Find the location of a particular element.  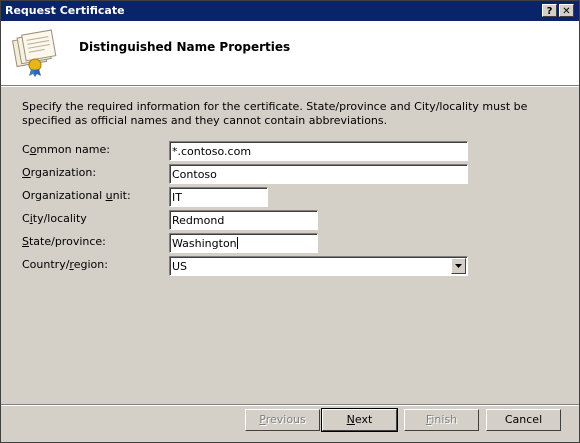

button-text: revious is located at coordinates (285, 419).